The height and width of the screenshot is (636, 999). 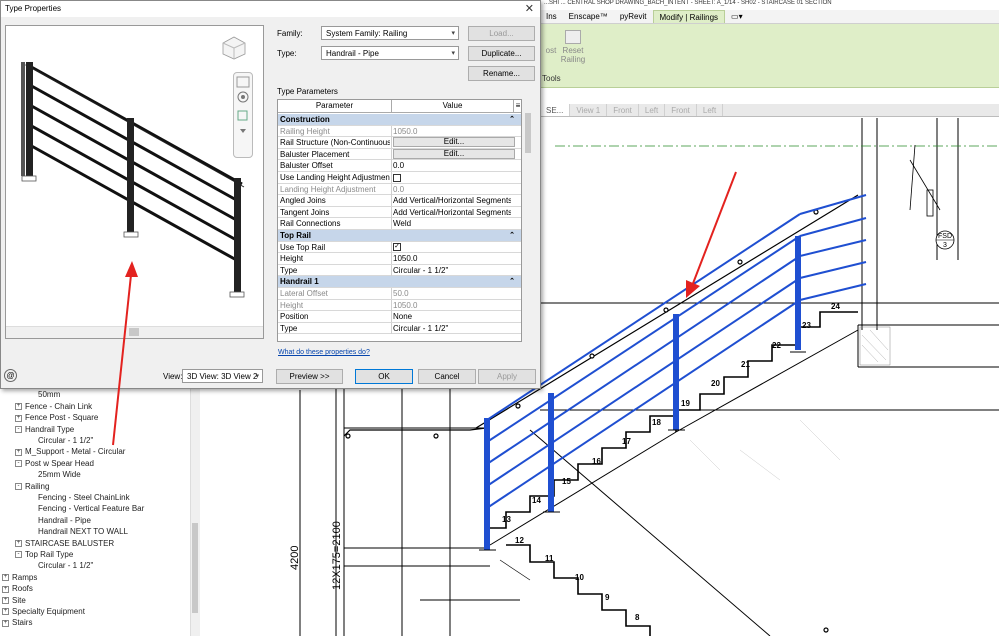 I want to click on parameter-value: 50.0, so click(x=452, y=293).